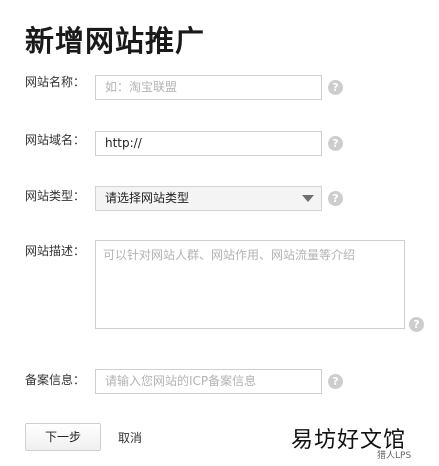 The height and width of the screenshot is (466, 439). What do you see at coordinates (335, 87) in the screenshot?
I see `site-name-help-icon: ?` at bounding box center [335, 87].